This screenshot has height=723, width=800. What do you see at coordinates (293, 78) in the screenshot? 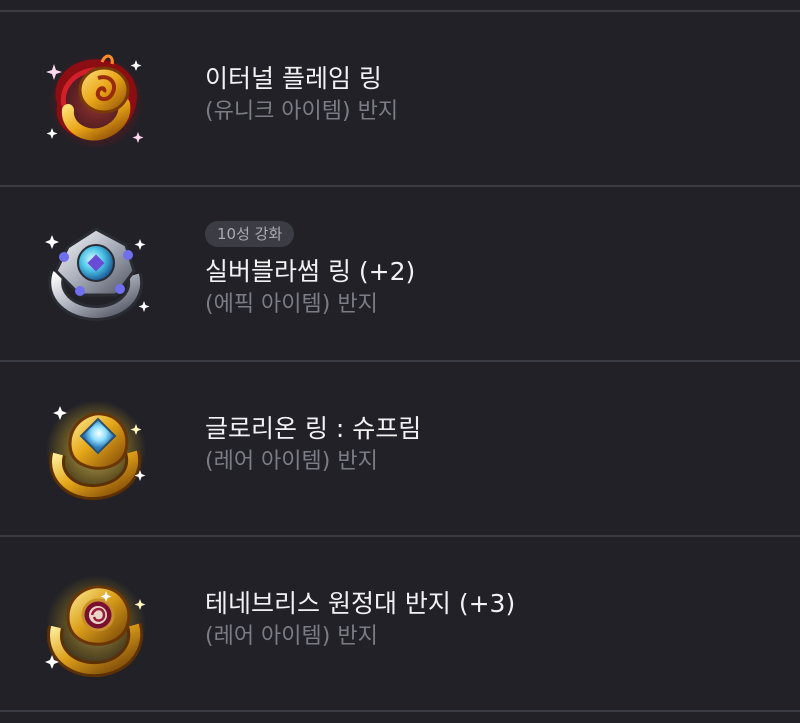
I see `item-name: 이터널 플레임 링` at bounding box center [293, 78].